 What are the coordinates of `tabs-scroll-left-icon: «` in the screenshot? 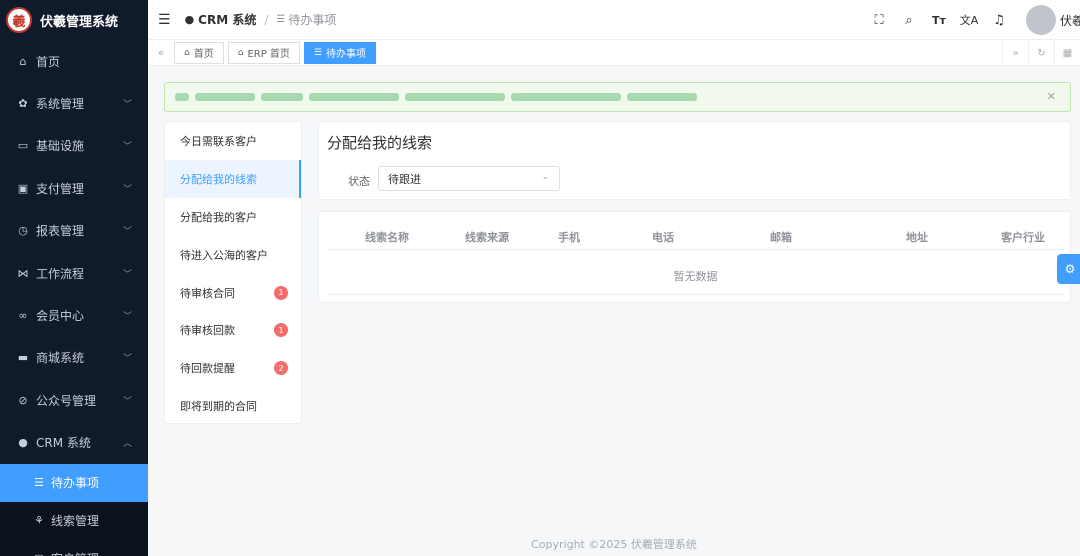 It's located at (161, 52).